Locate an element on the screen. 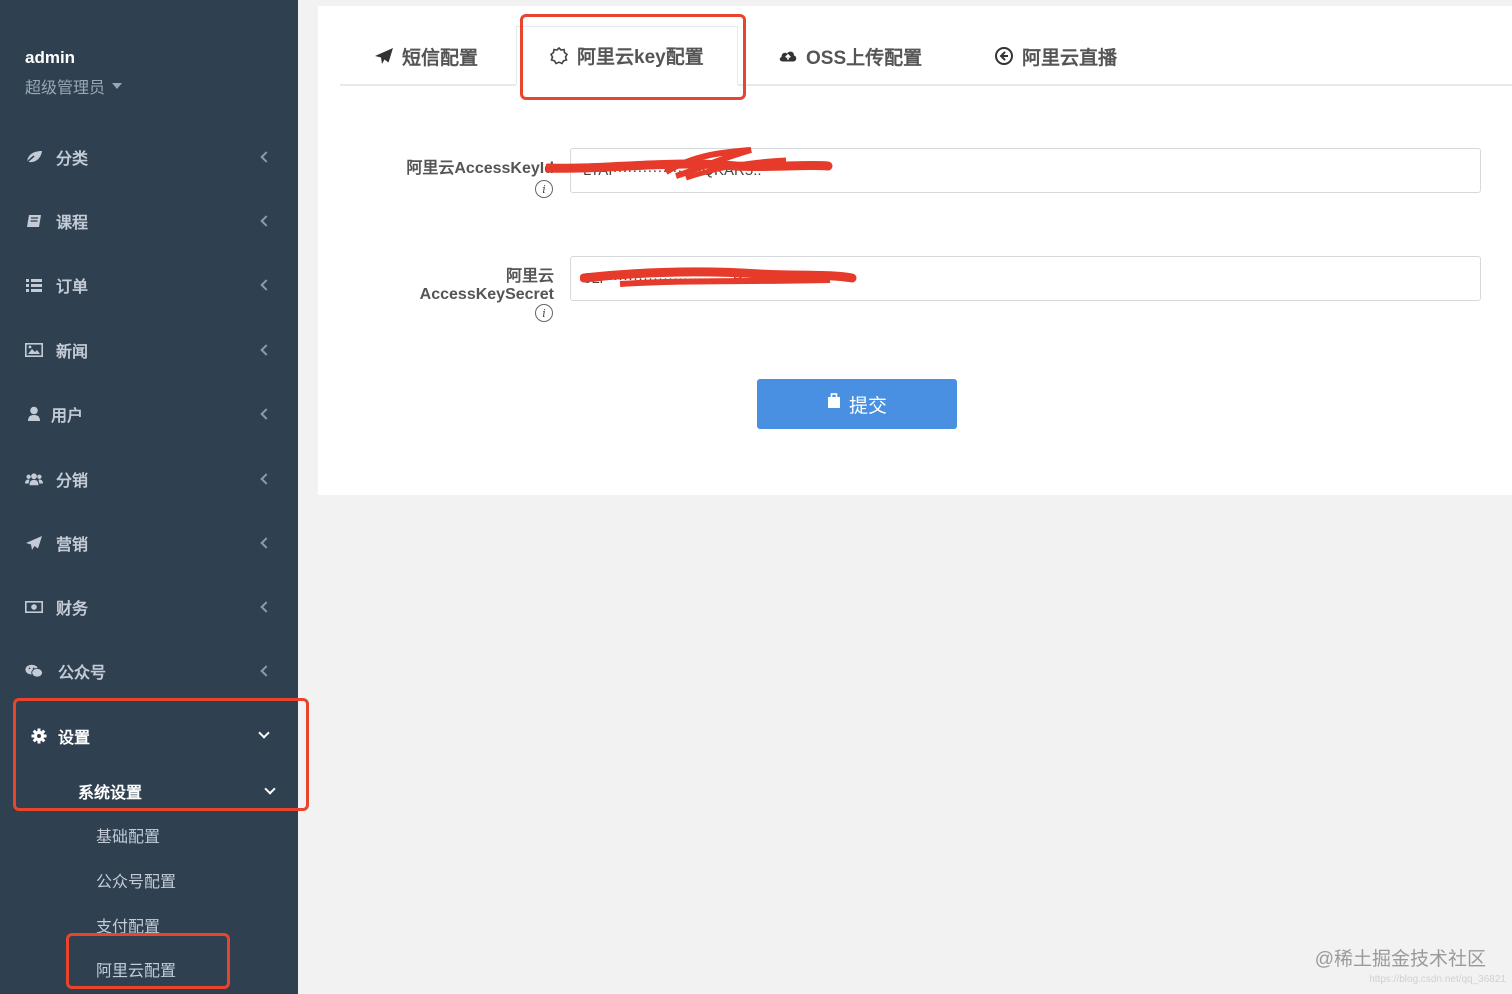 The height and width of the screenshot is (994, 1512). tab-oss-upload-config: OSS上传配置 is located at coordinates (850, 56).